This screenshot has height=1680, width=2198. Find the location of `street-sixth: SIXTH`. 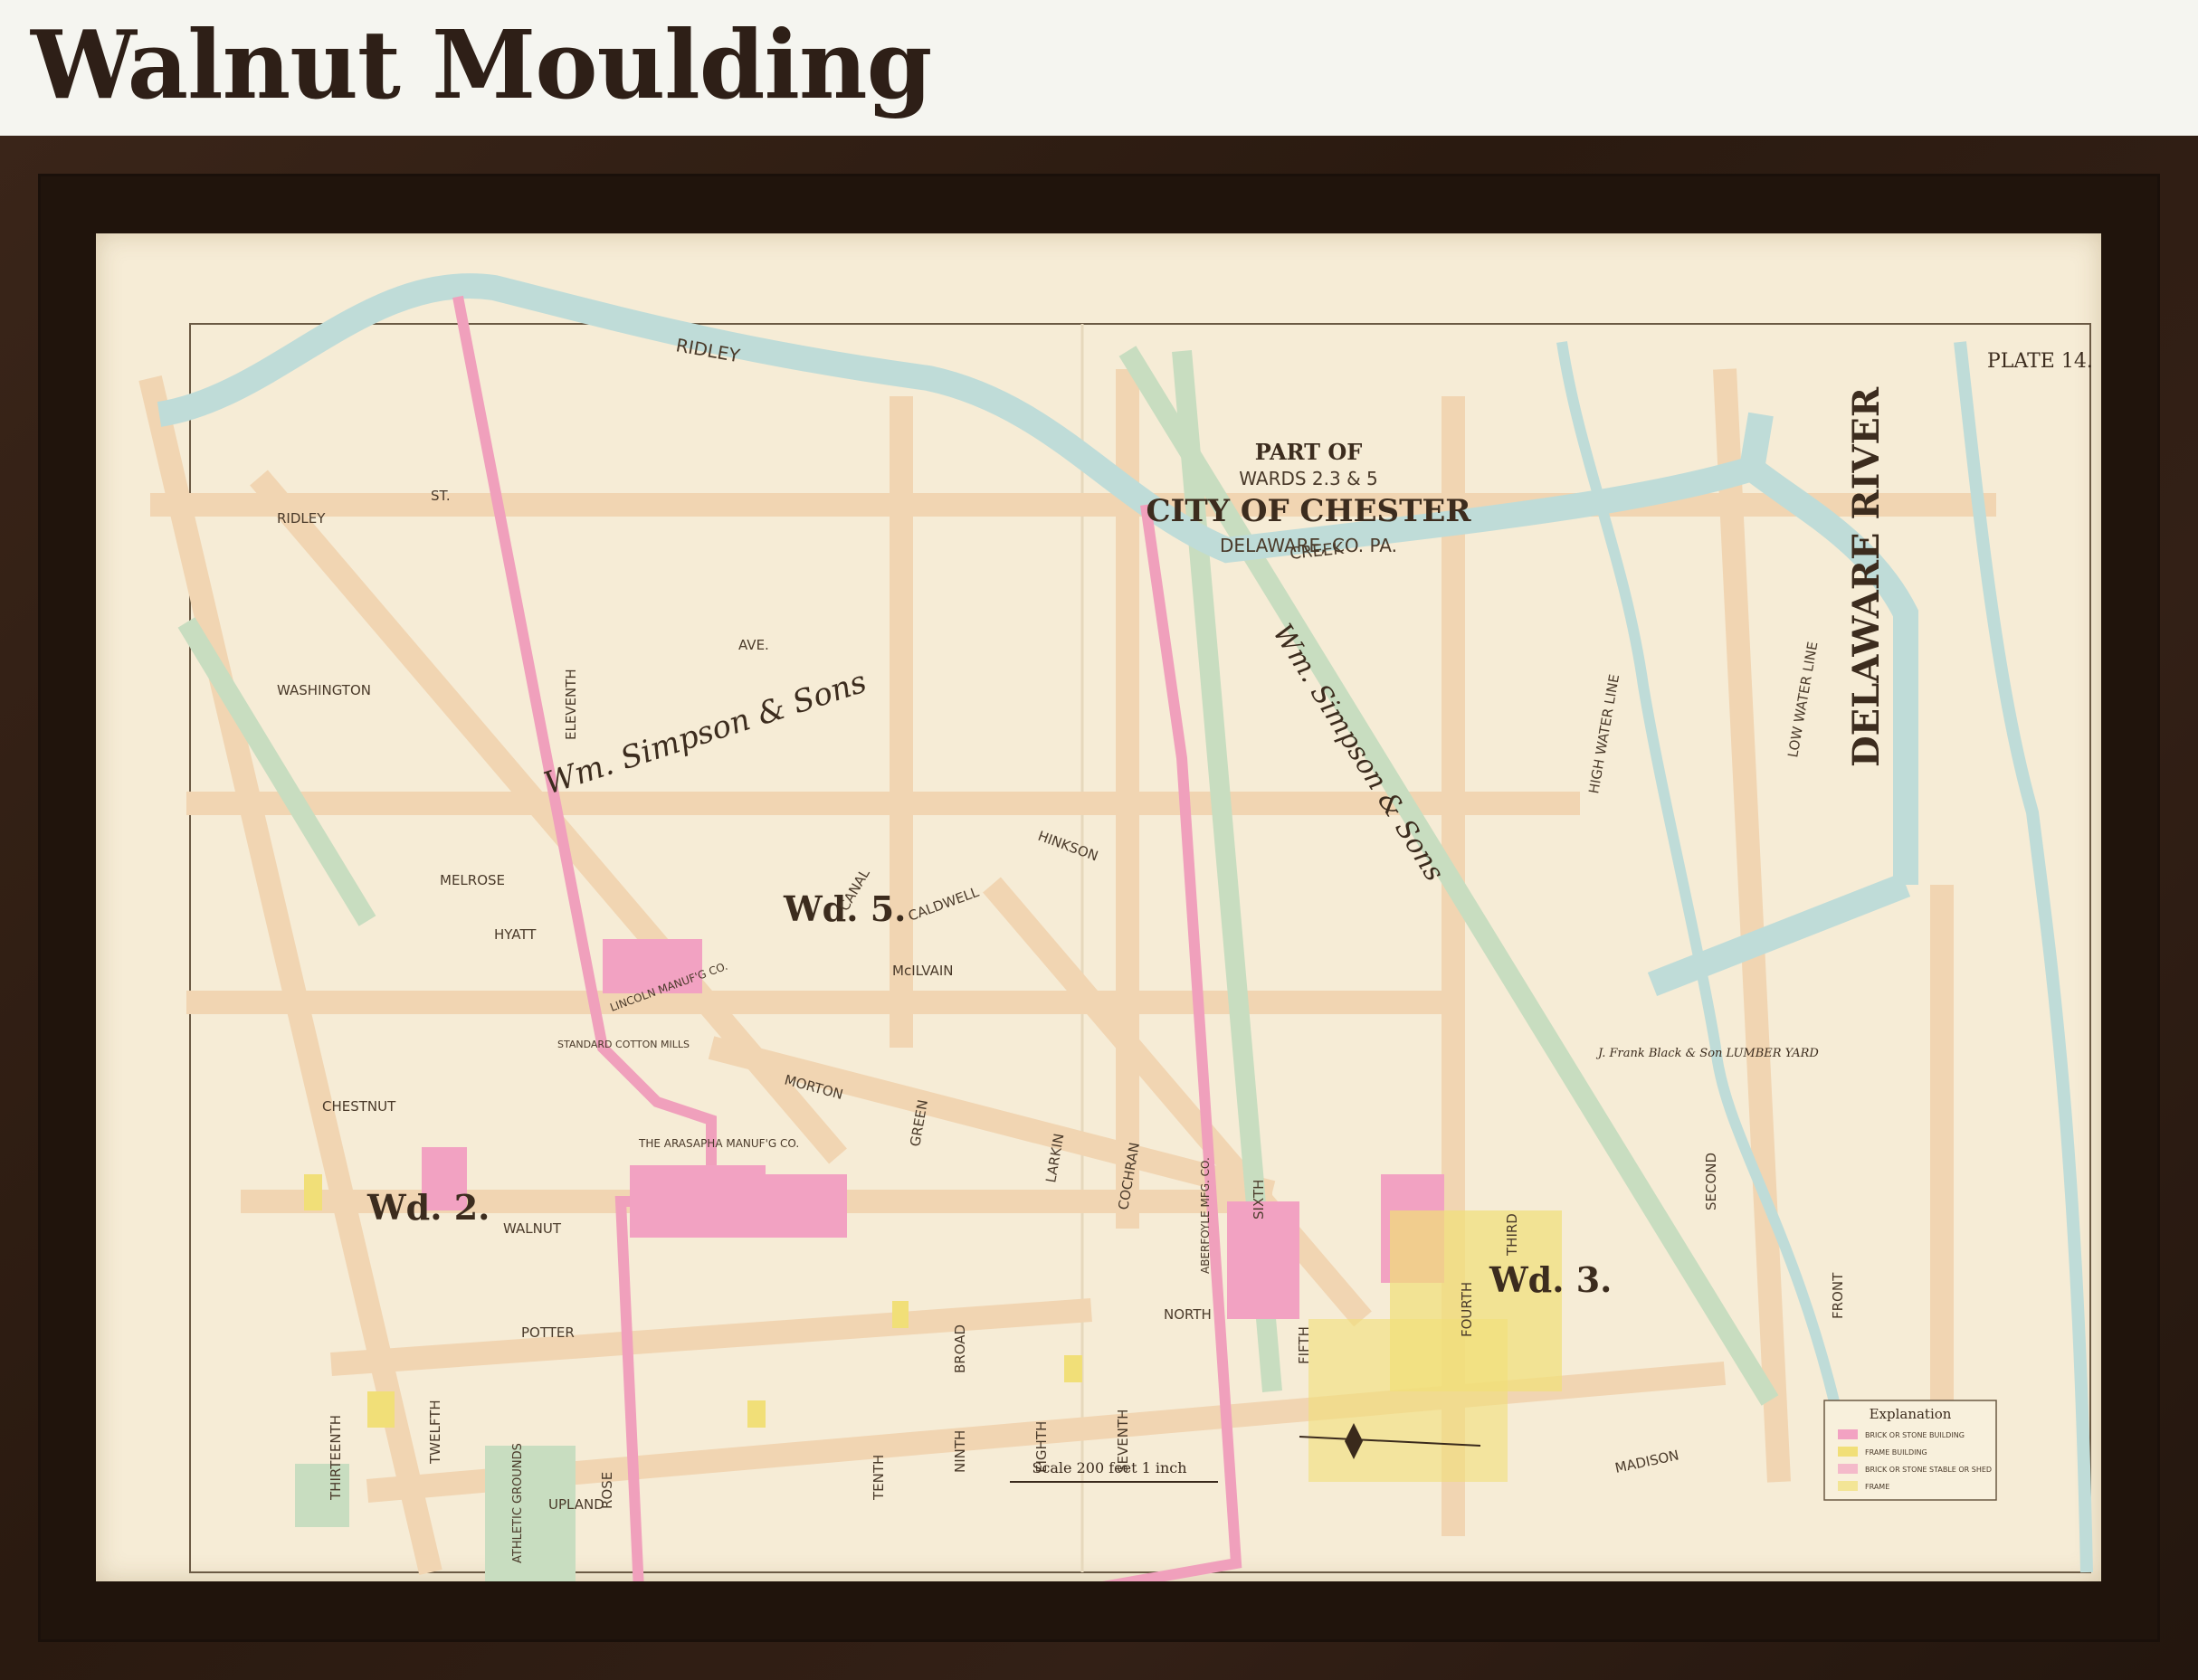

street-sixth: SIXTH is located at coordinates (1259, 1200).